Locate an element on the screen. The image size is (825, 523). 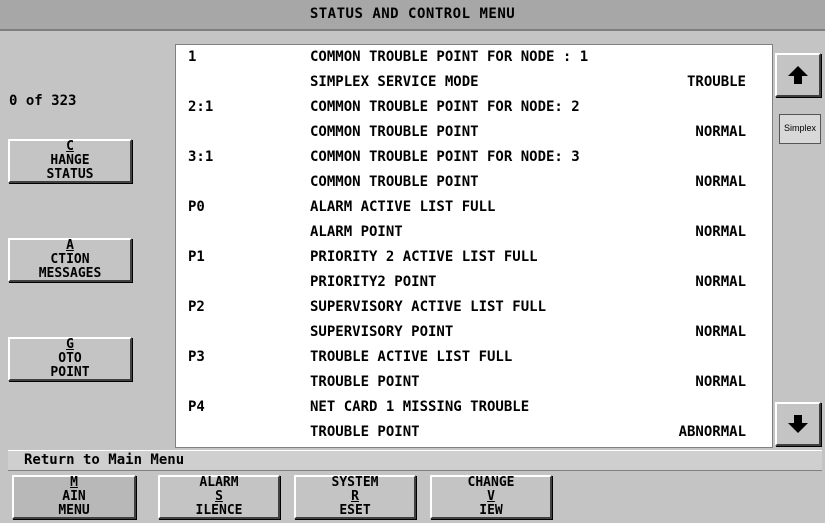
point-id: P2 is located at coordinates (196, 307).